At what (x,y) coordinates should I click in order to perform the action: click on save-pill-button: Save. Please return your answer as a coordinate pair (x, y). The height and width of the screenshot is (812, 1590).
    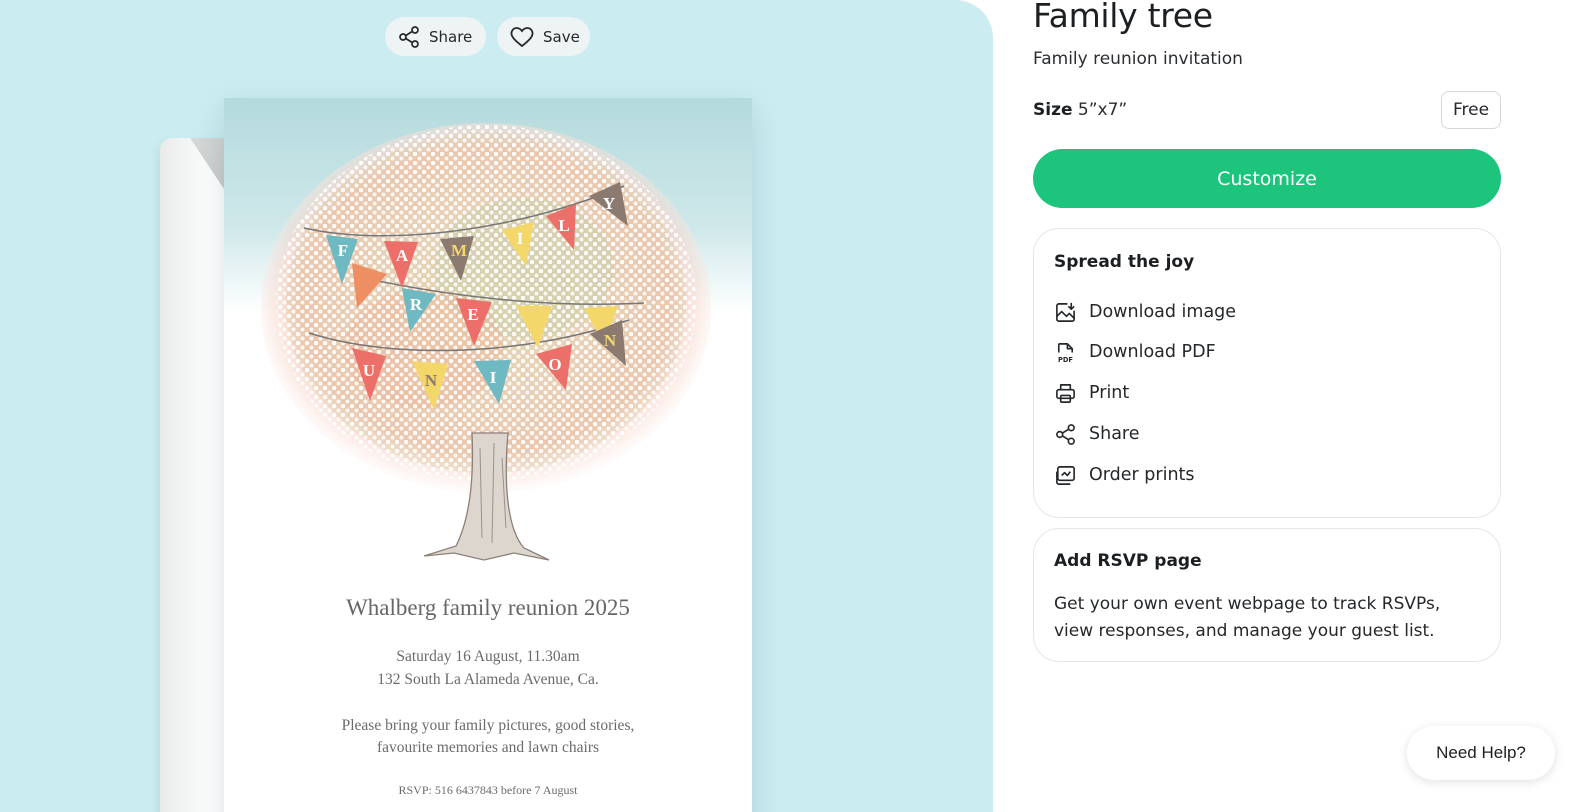
    Looking at the image, I should click on (543, 36).